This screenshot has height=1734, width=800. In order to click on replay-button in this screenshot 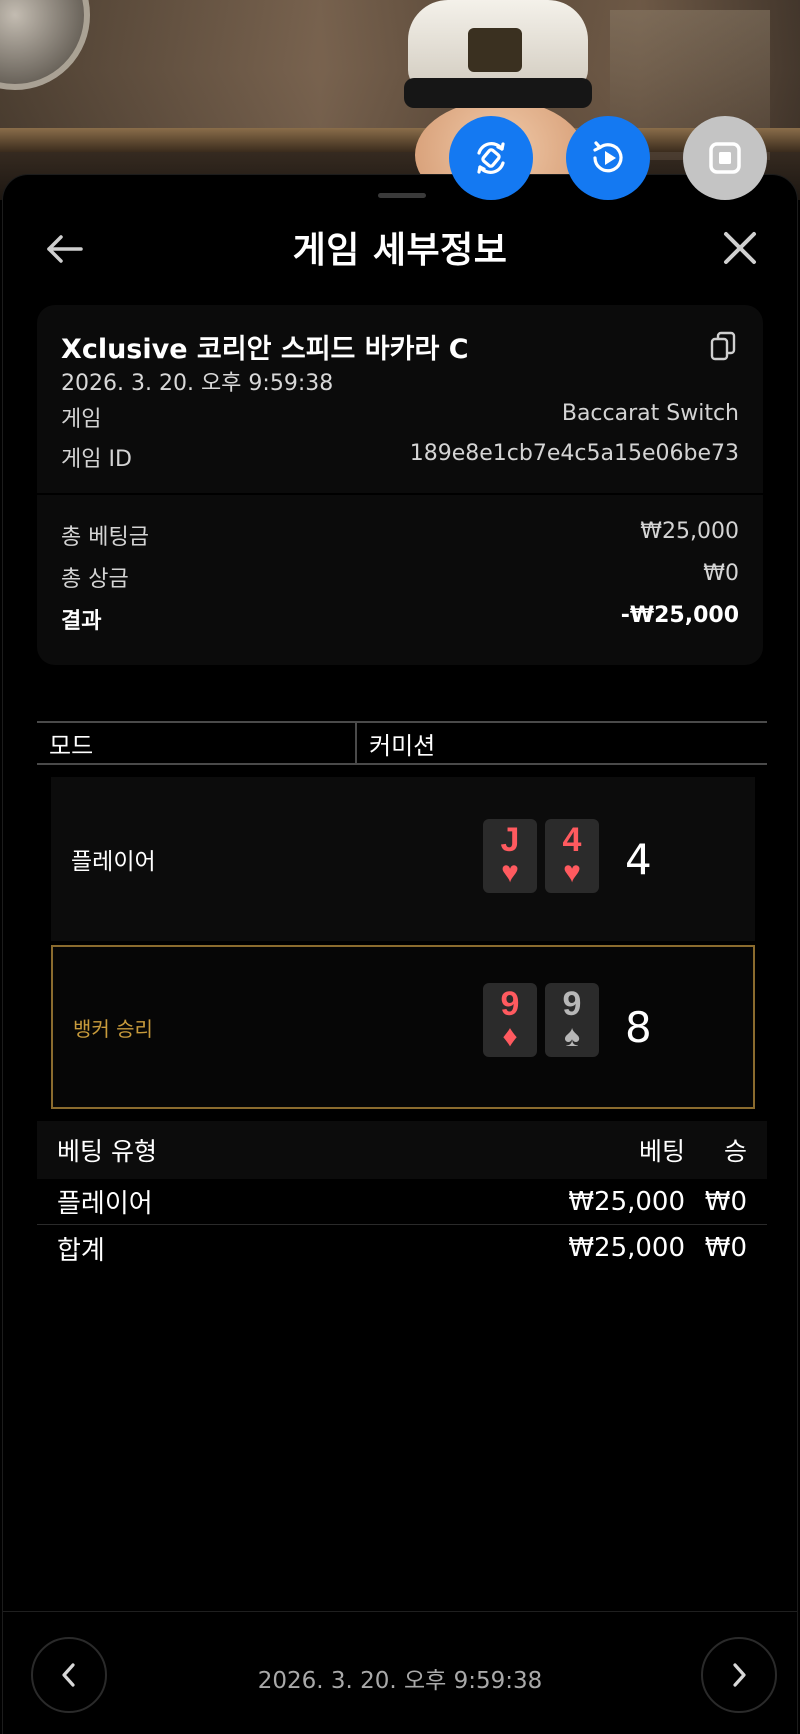, I will do `click(608, 158)`.